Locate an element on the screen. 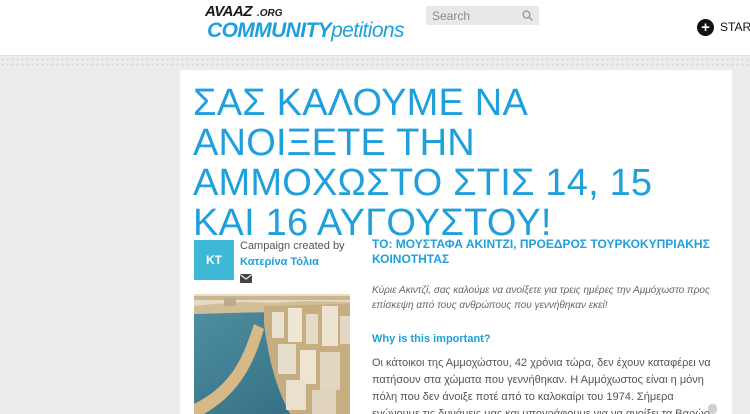 The width and height of the screenshot is (750, 414). petition-photo is located at coordinates (272, 354).